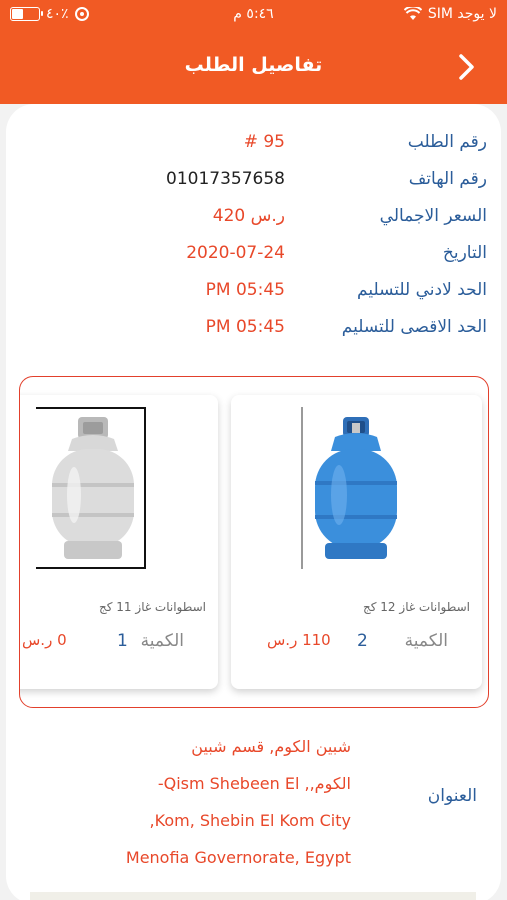  What do you see at coordinates (466, 67) in the screenshot?
I see `chevron-right-icon` at bounding box center [466, 67].